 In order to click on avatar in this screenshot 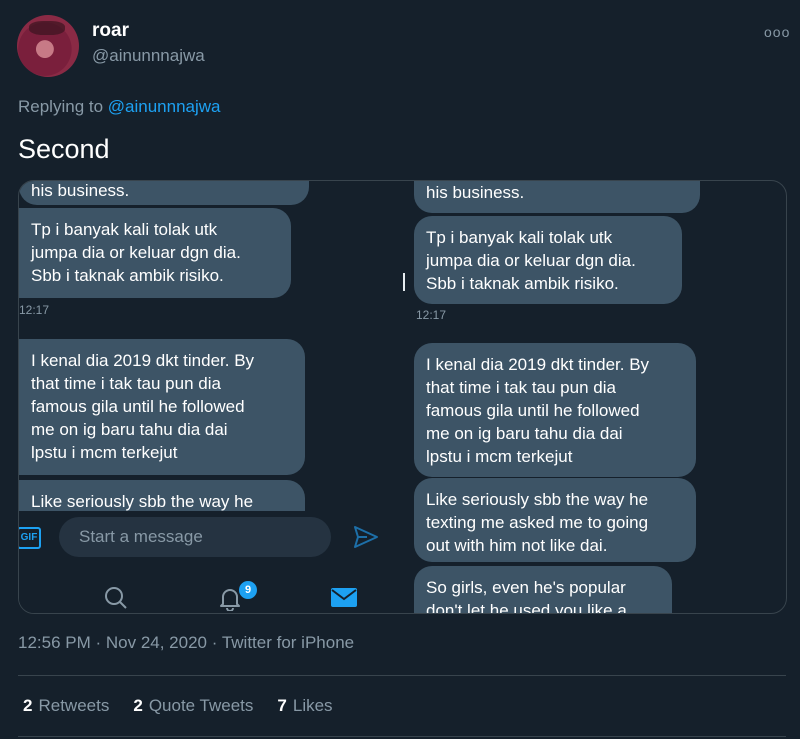, I will do `click(48, 46)`.